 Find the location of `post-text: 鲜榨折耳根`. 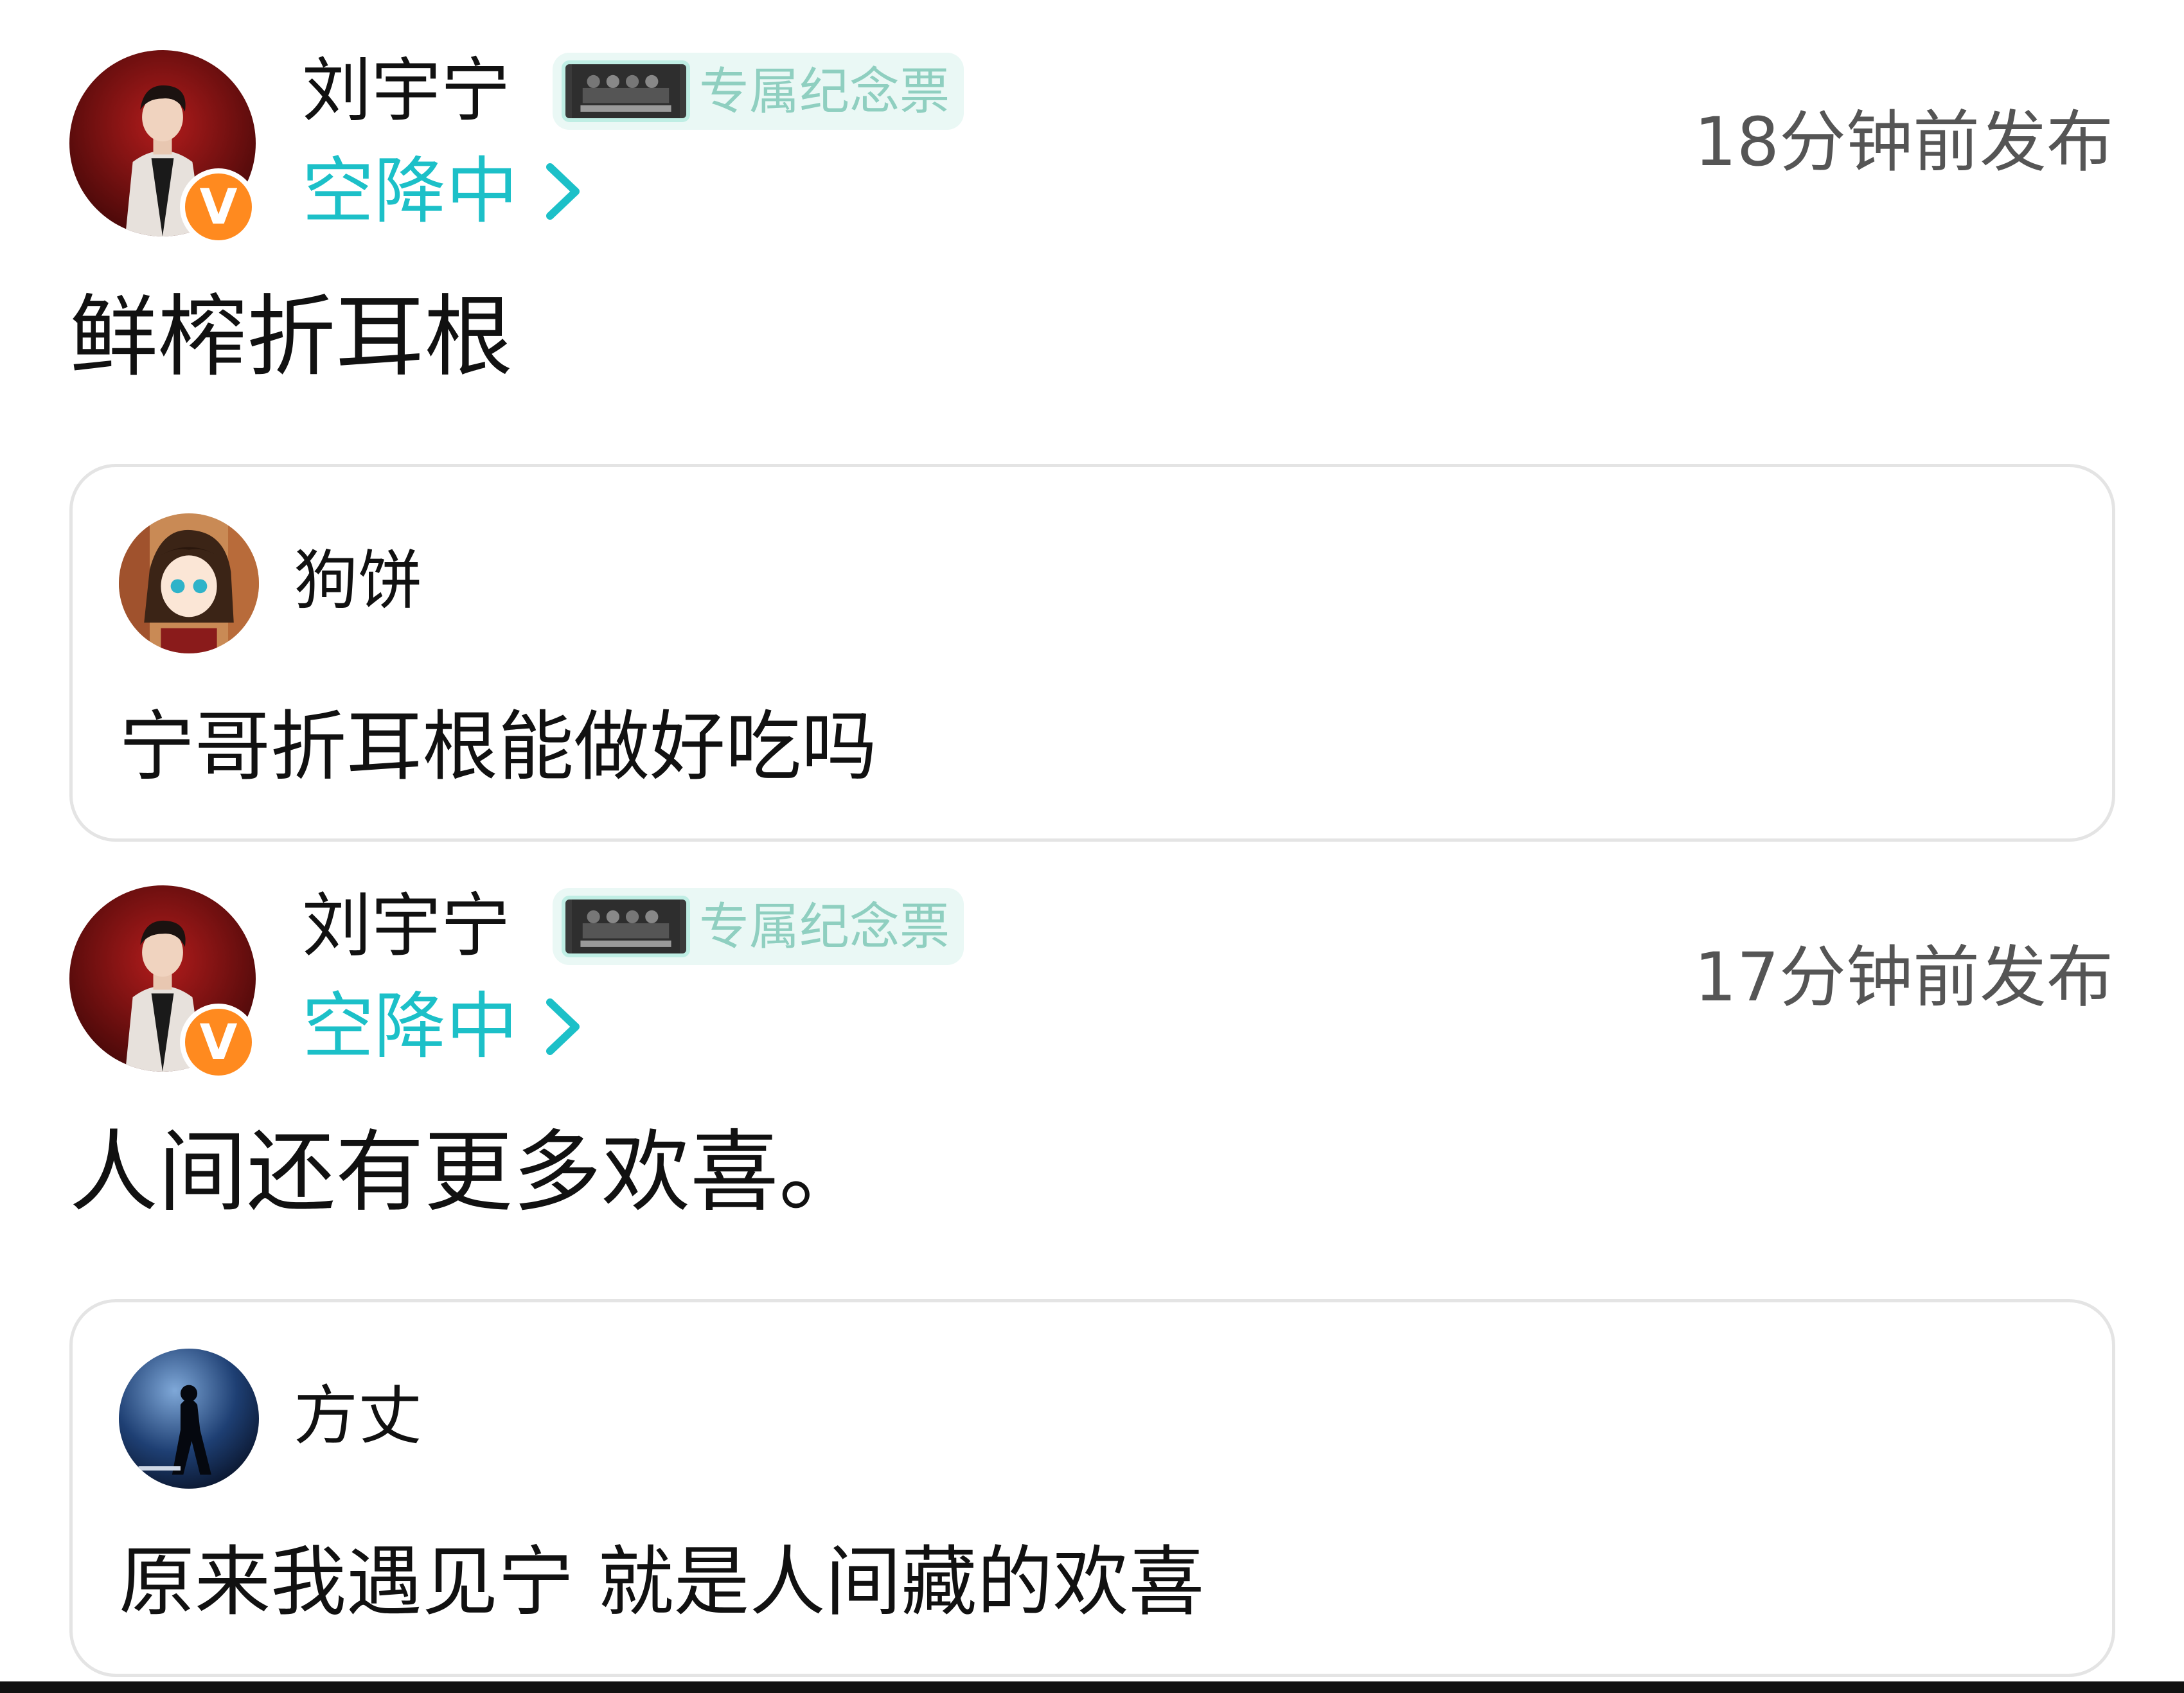

post-text: 鲜榨折耳根 is located at coordinates (291, 337).